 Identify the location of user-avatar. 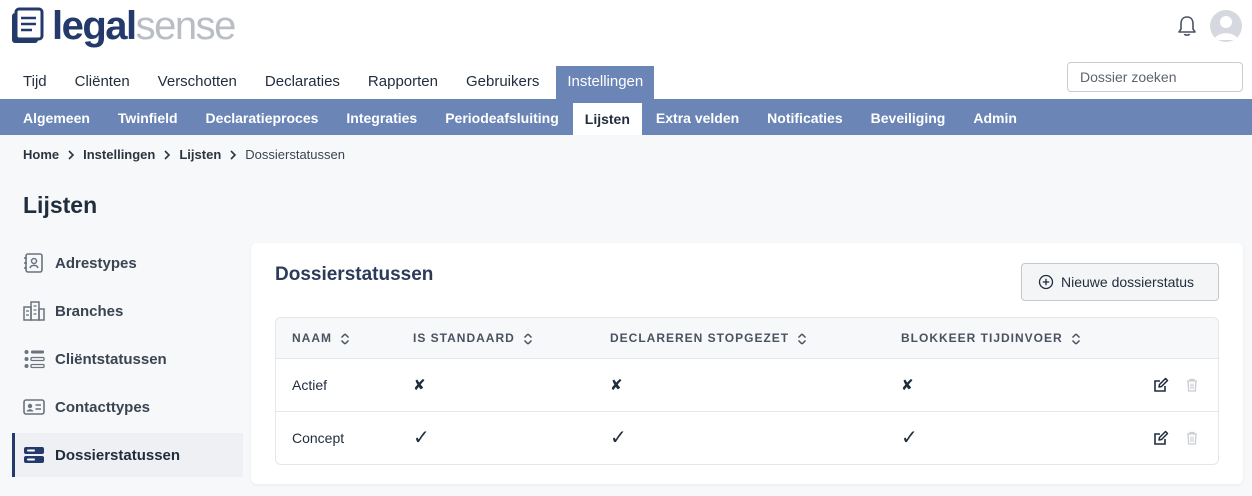
(1226, 26).